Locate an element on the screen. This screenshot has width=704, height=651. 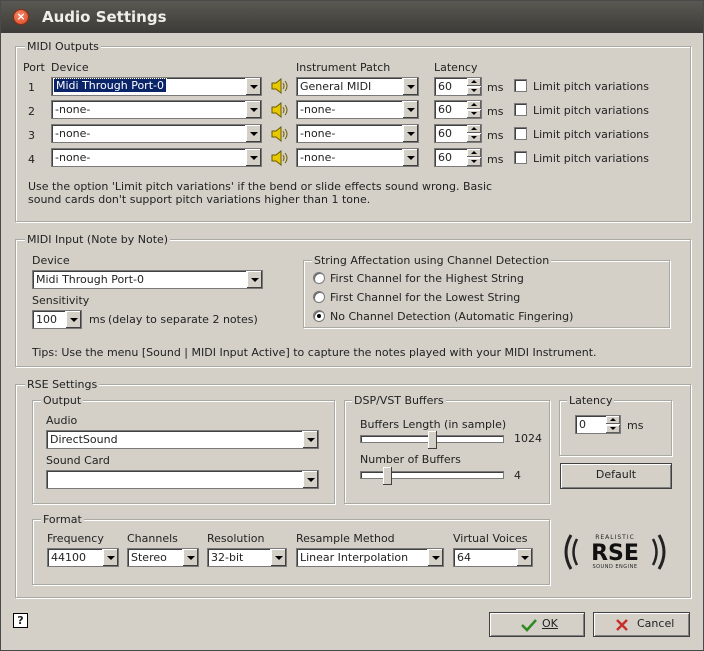
virtual-voices-value: 64 is located at coordinates (464, 557).